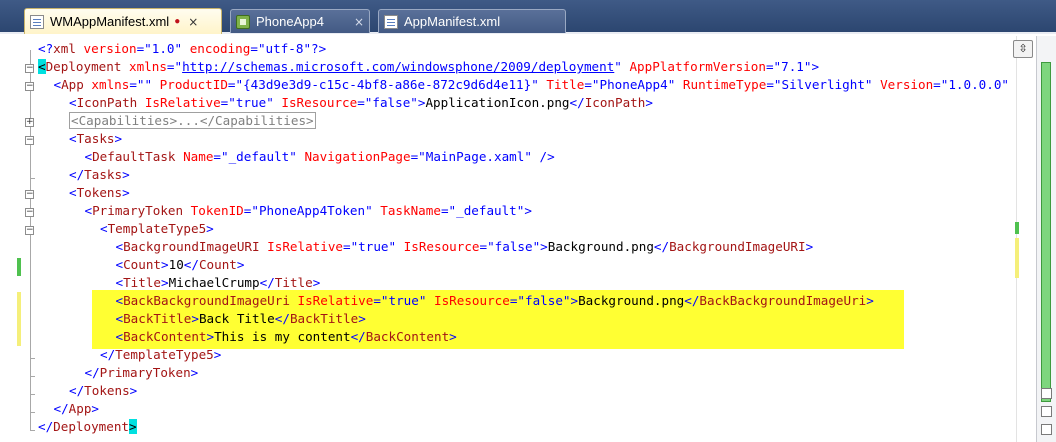  I want to click on code-line: </Tokens>, so click(103, 391).